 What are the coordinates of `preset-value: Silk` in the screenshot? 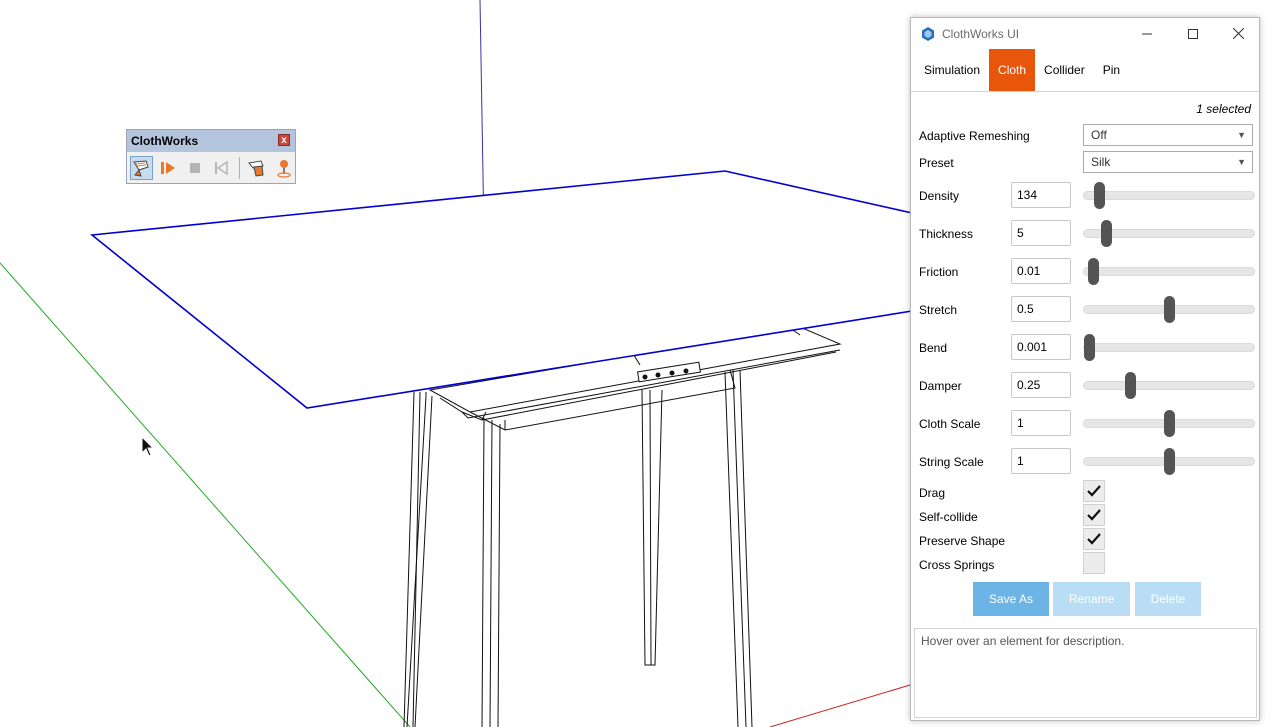 It's located at (1101, 162).